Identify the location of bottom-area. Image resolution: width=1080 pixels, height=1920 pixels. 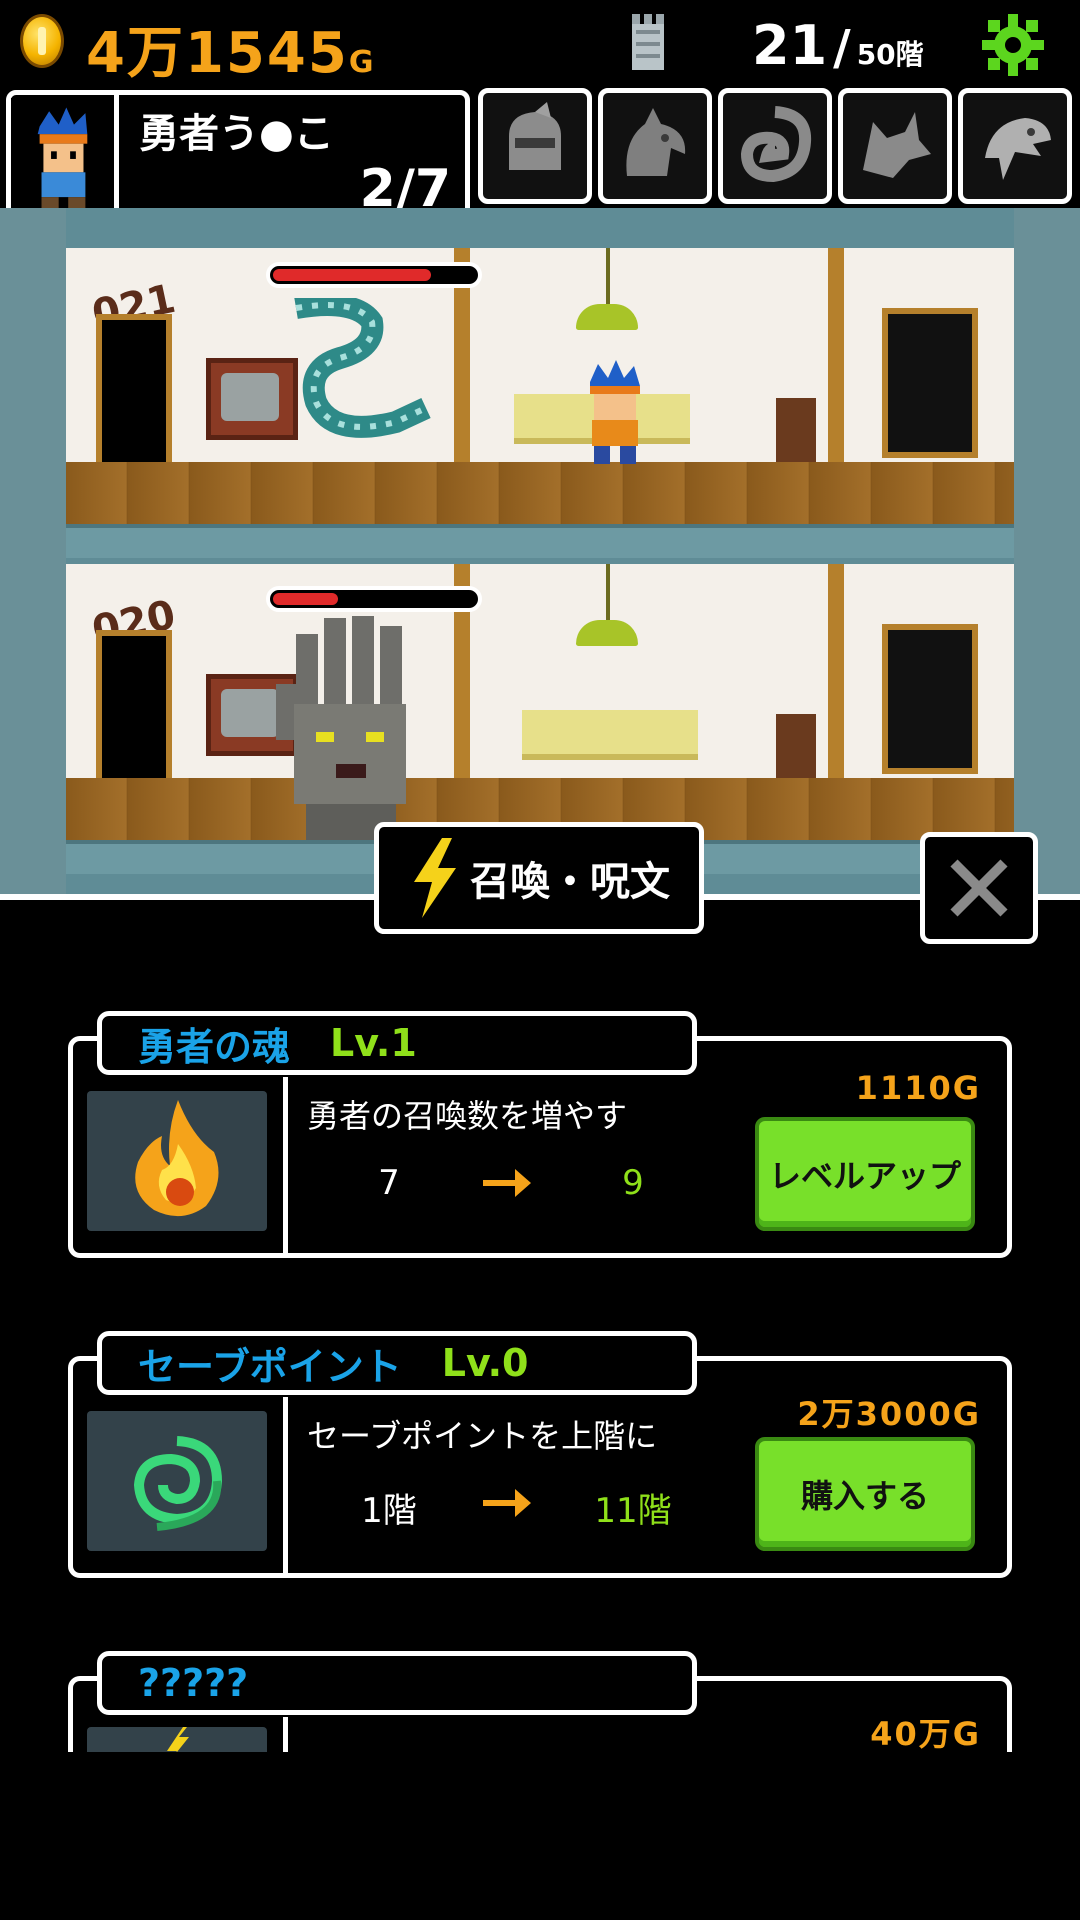
(540, 1836).